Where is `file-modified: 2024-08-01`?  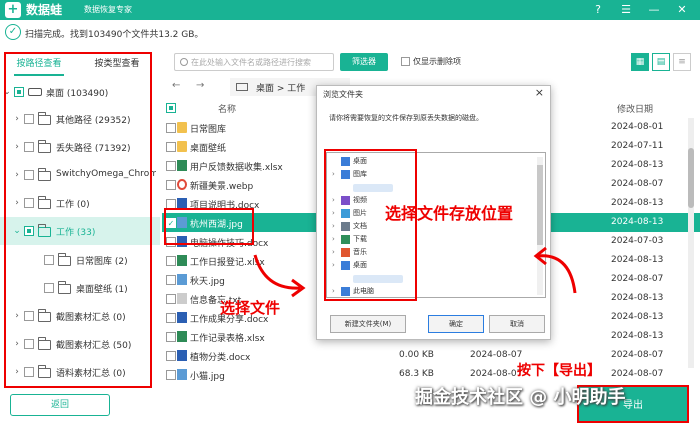
file-modified: 2024-08-01 is located at coordinates (637, 127).